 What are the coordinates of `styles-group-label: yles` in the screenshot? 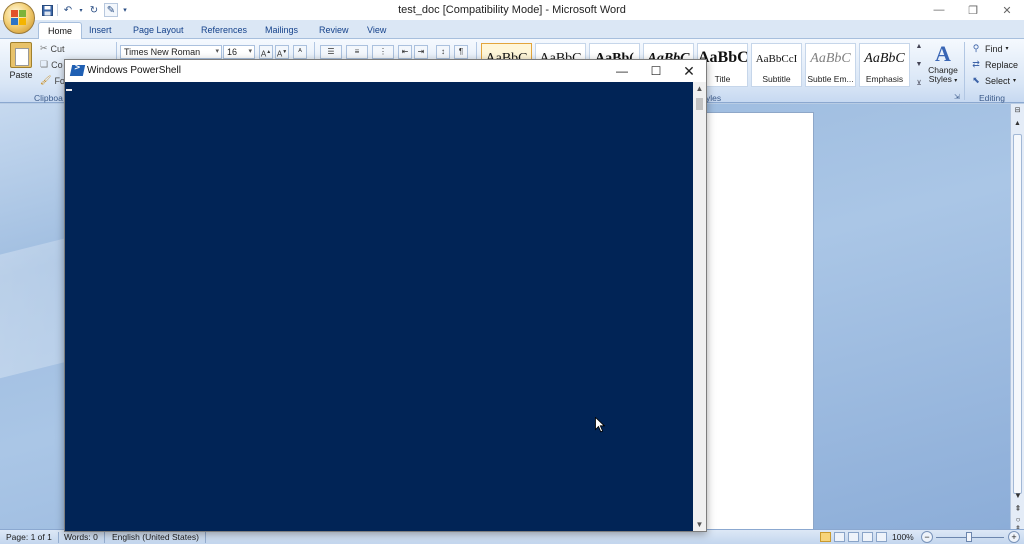 It's located at (714, 98).